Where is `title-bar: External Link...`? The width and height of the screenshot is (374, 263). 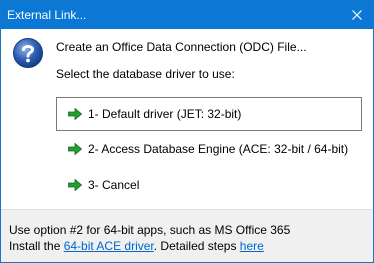
title-bar: External Link... is located at coordinates (187, 15).